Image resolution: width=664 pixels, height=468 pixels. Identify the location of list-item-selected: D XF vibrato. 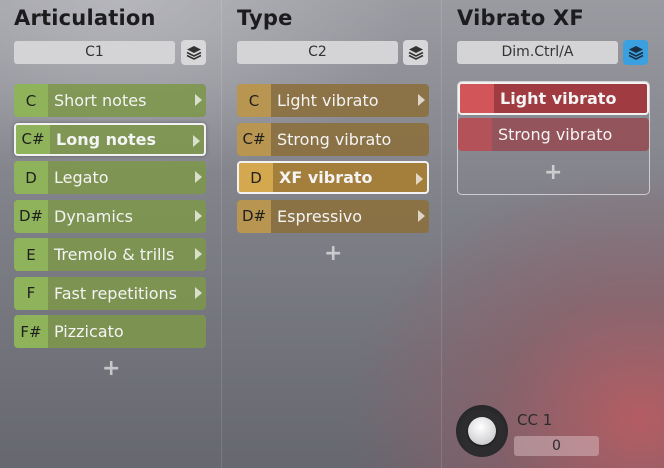
(333, 177).